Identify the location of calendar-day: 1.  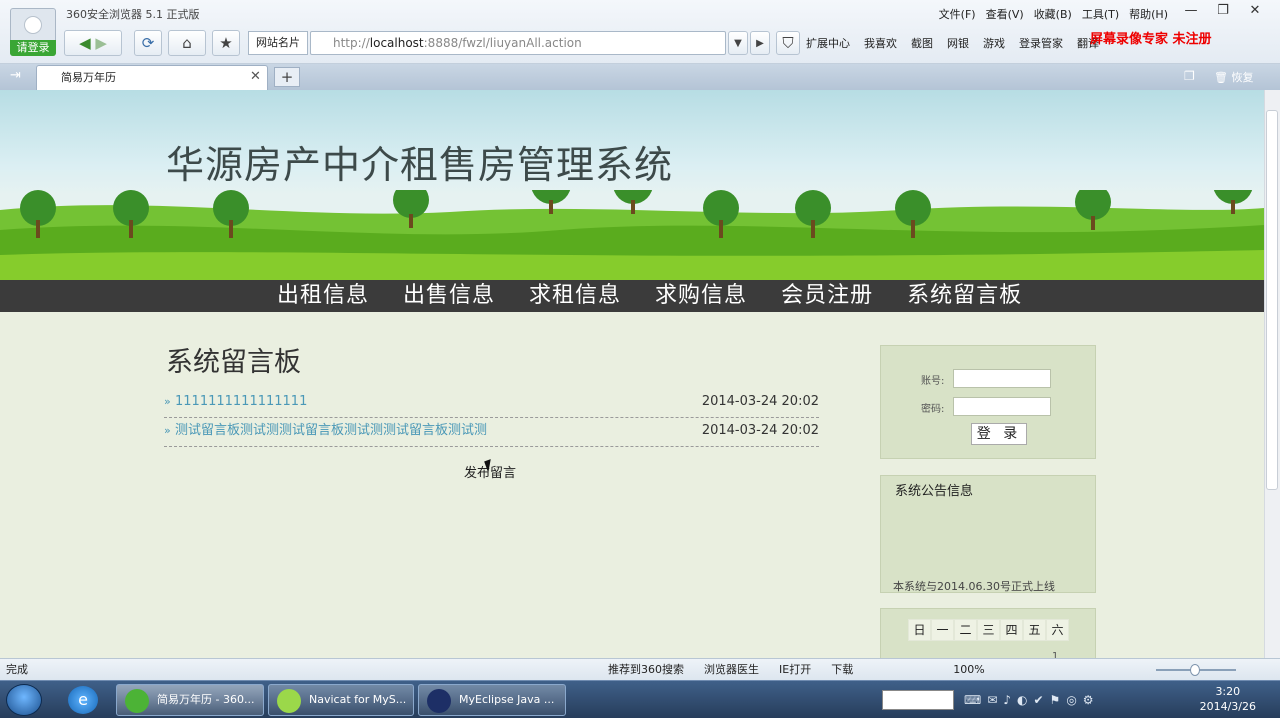
(1055, 654).